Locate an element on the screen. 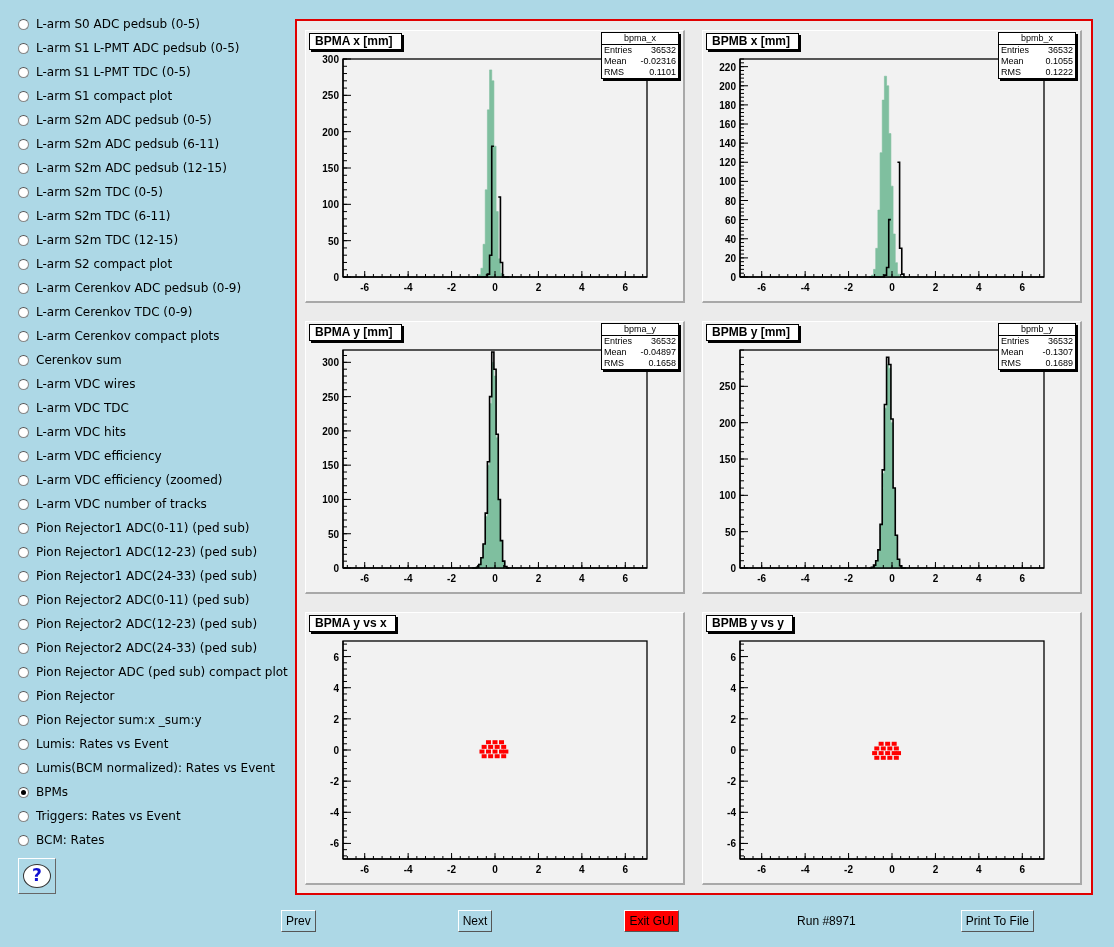 The height and width of the screenshot is (947, 1114). option-label: L-arm VDC hits is located at coordinates (81, 432).